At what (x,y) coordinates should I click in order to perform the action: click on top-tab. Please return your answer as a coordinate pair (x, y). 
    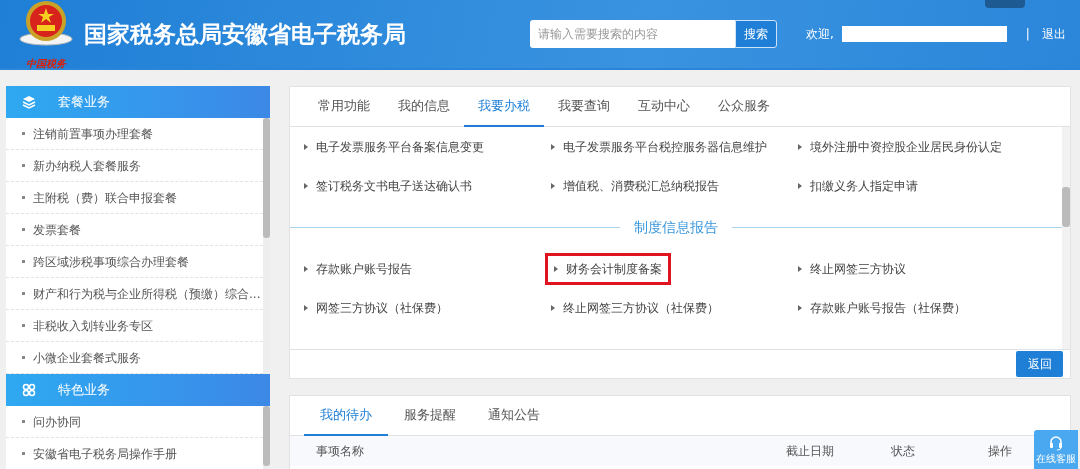
    Looking at the image, I should click on (1005, 4).